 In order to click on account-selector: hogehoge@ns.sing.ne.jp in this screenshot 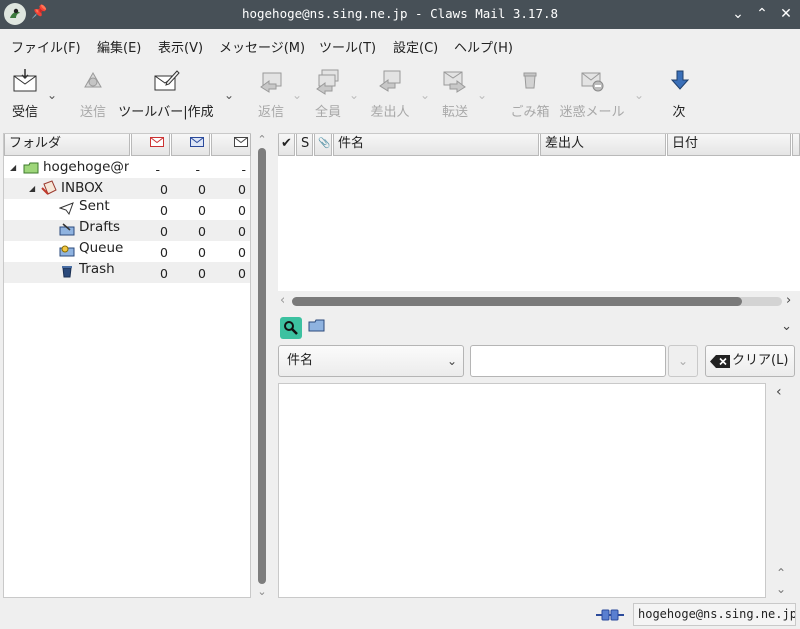, I will do `click(714, 614)`.